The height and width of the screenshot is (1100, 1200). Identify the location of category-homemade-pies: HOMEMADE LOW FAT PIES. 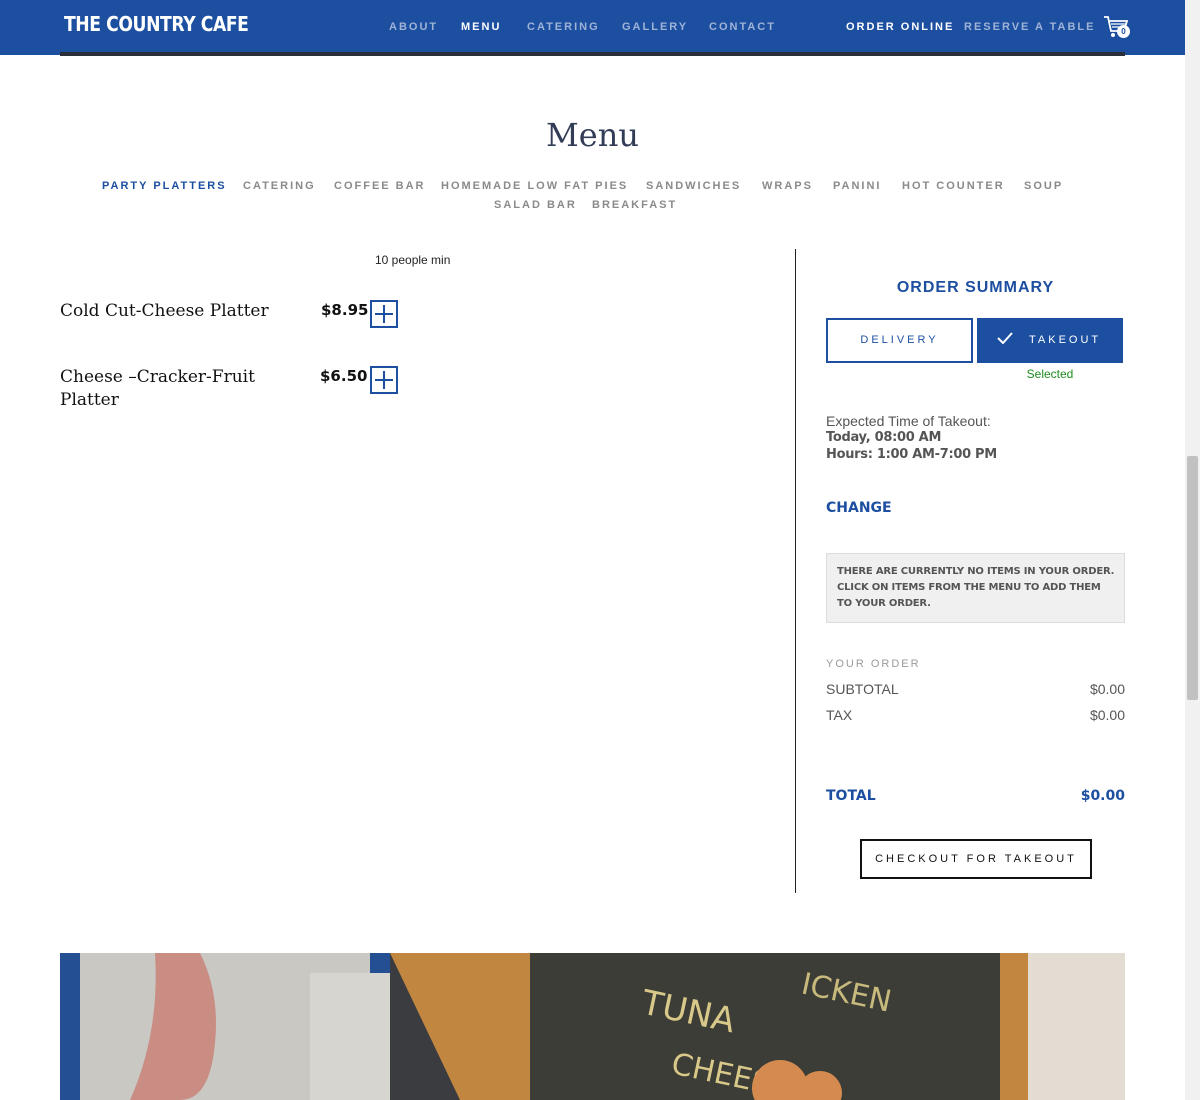
(534, 186).